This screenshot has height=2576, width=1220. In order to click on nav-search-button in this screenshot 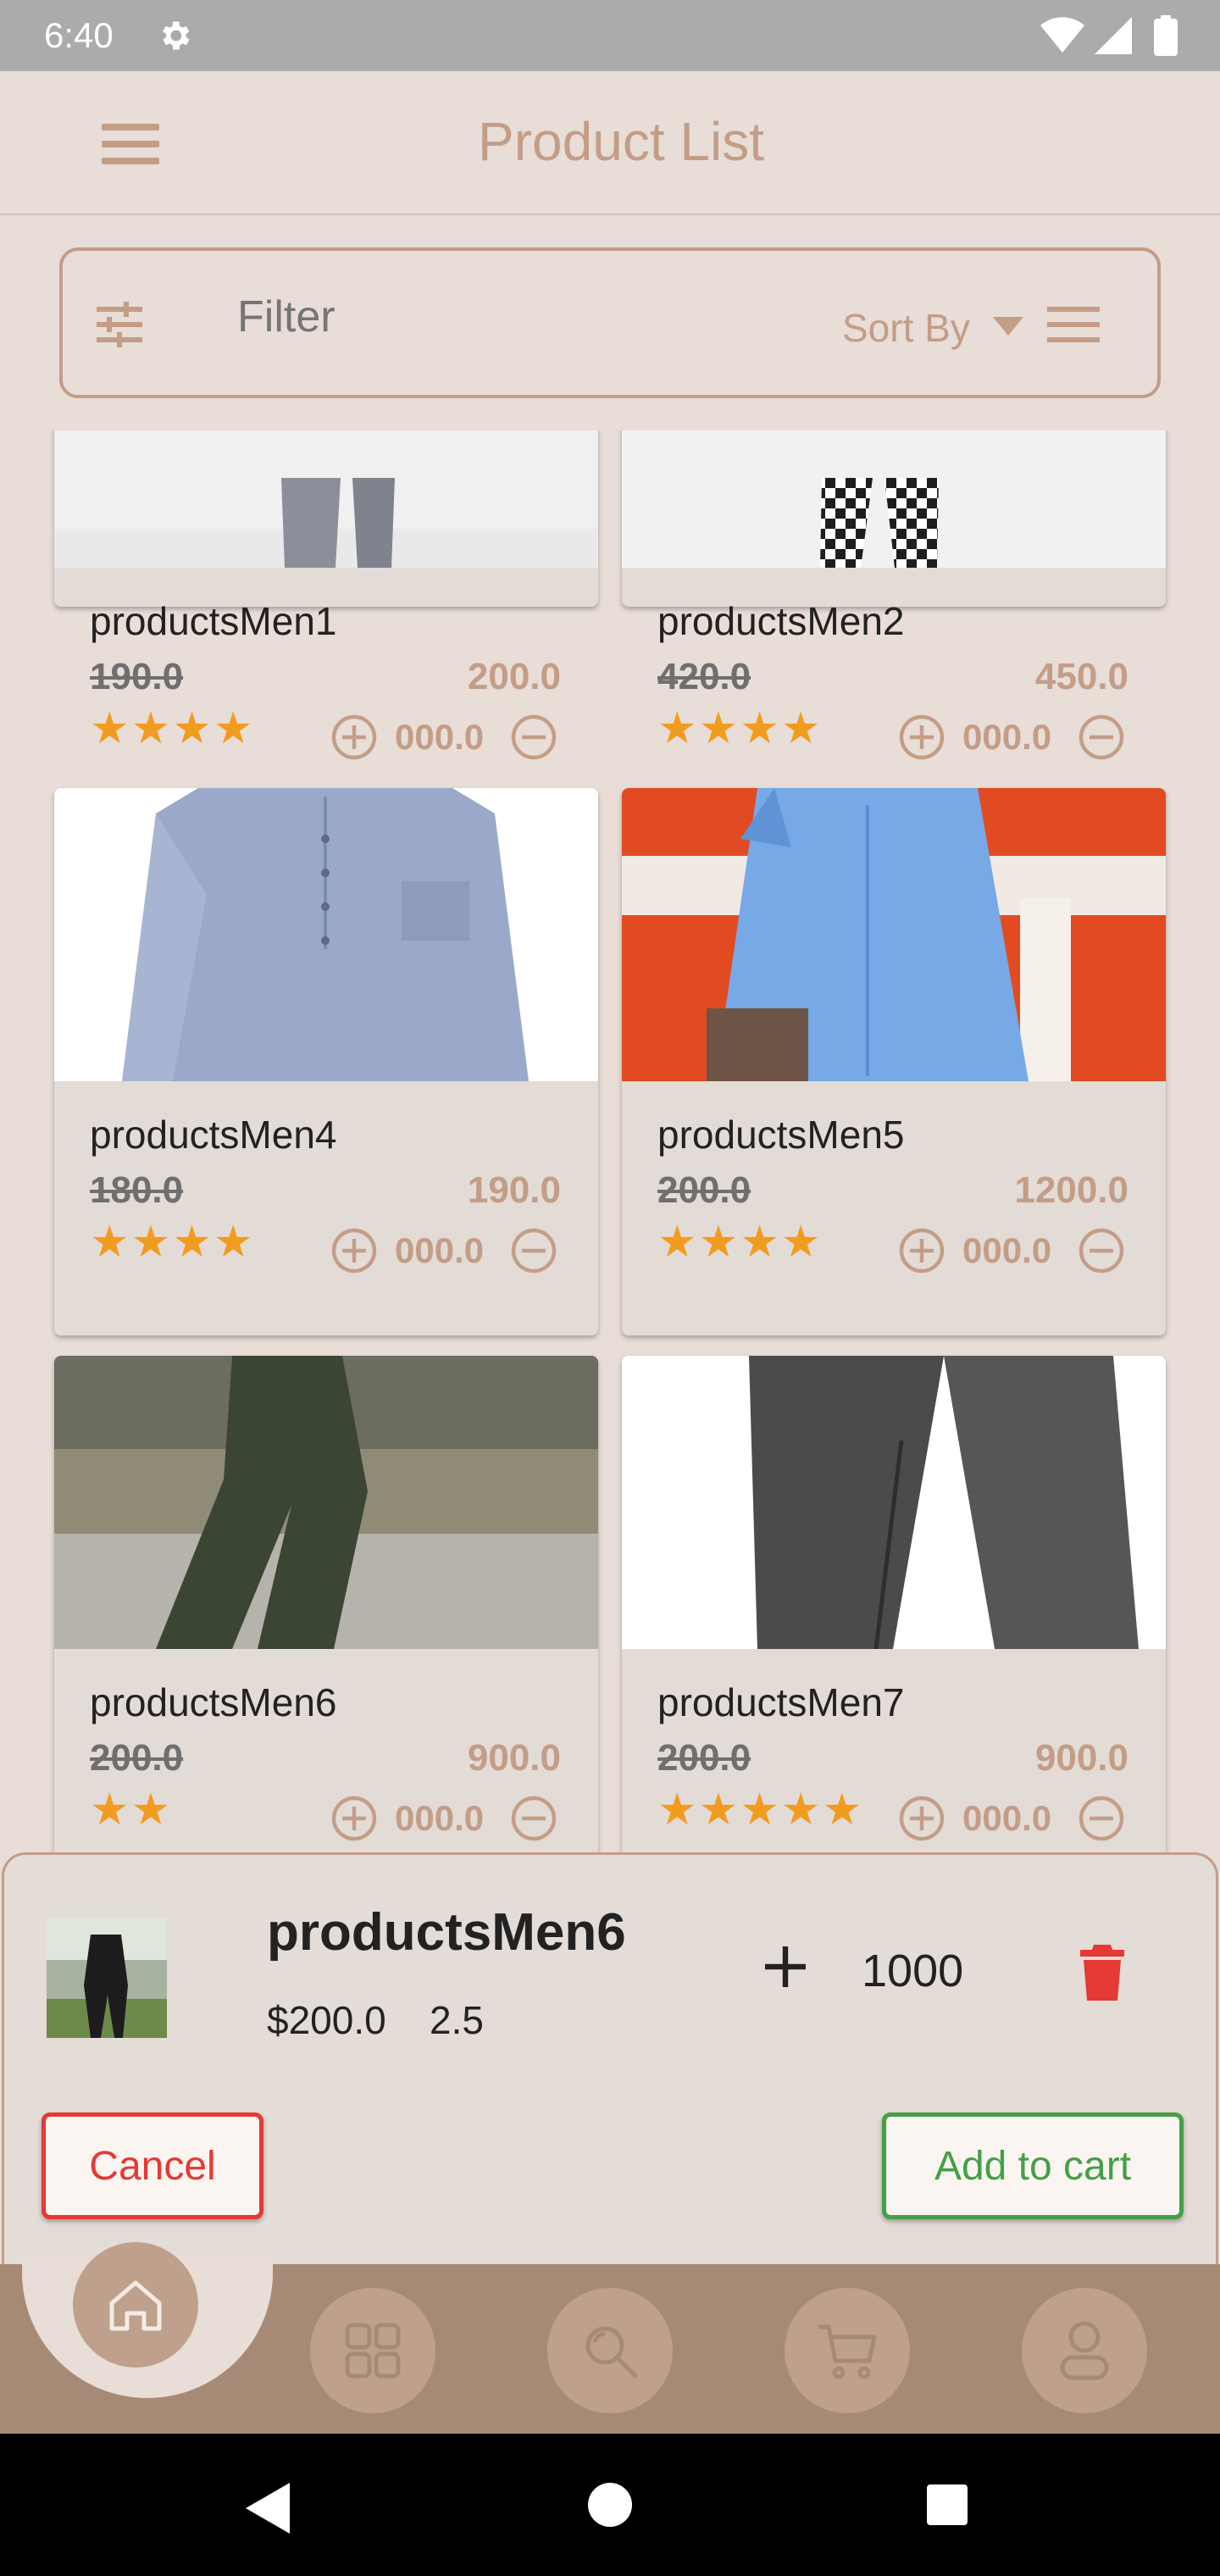, I will do `click(610, 2350)`.